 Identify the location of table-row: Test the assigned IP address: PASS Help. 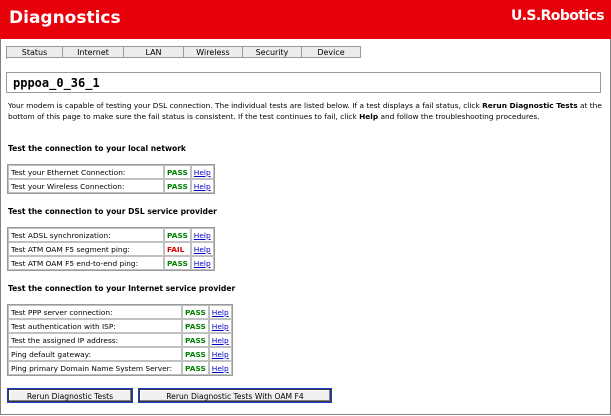
(120, 340).